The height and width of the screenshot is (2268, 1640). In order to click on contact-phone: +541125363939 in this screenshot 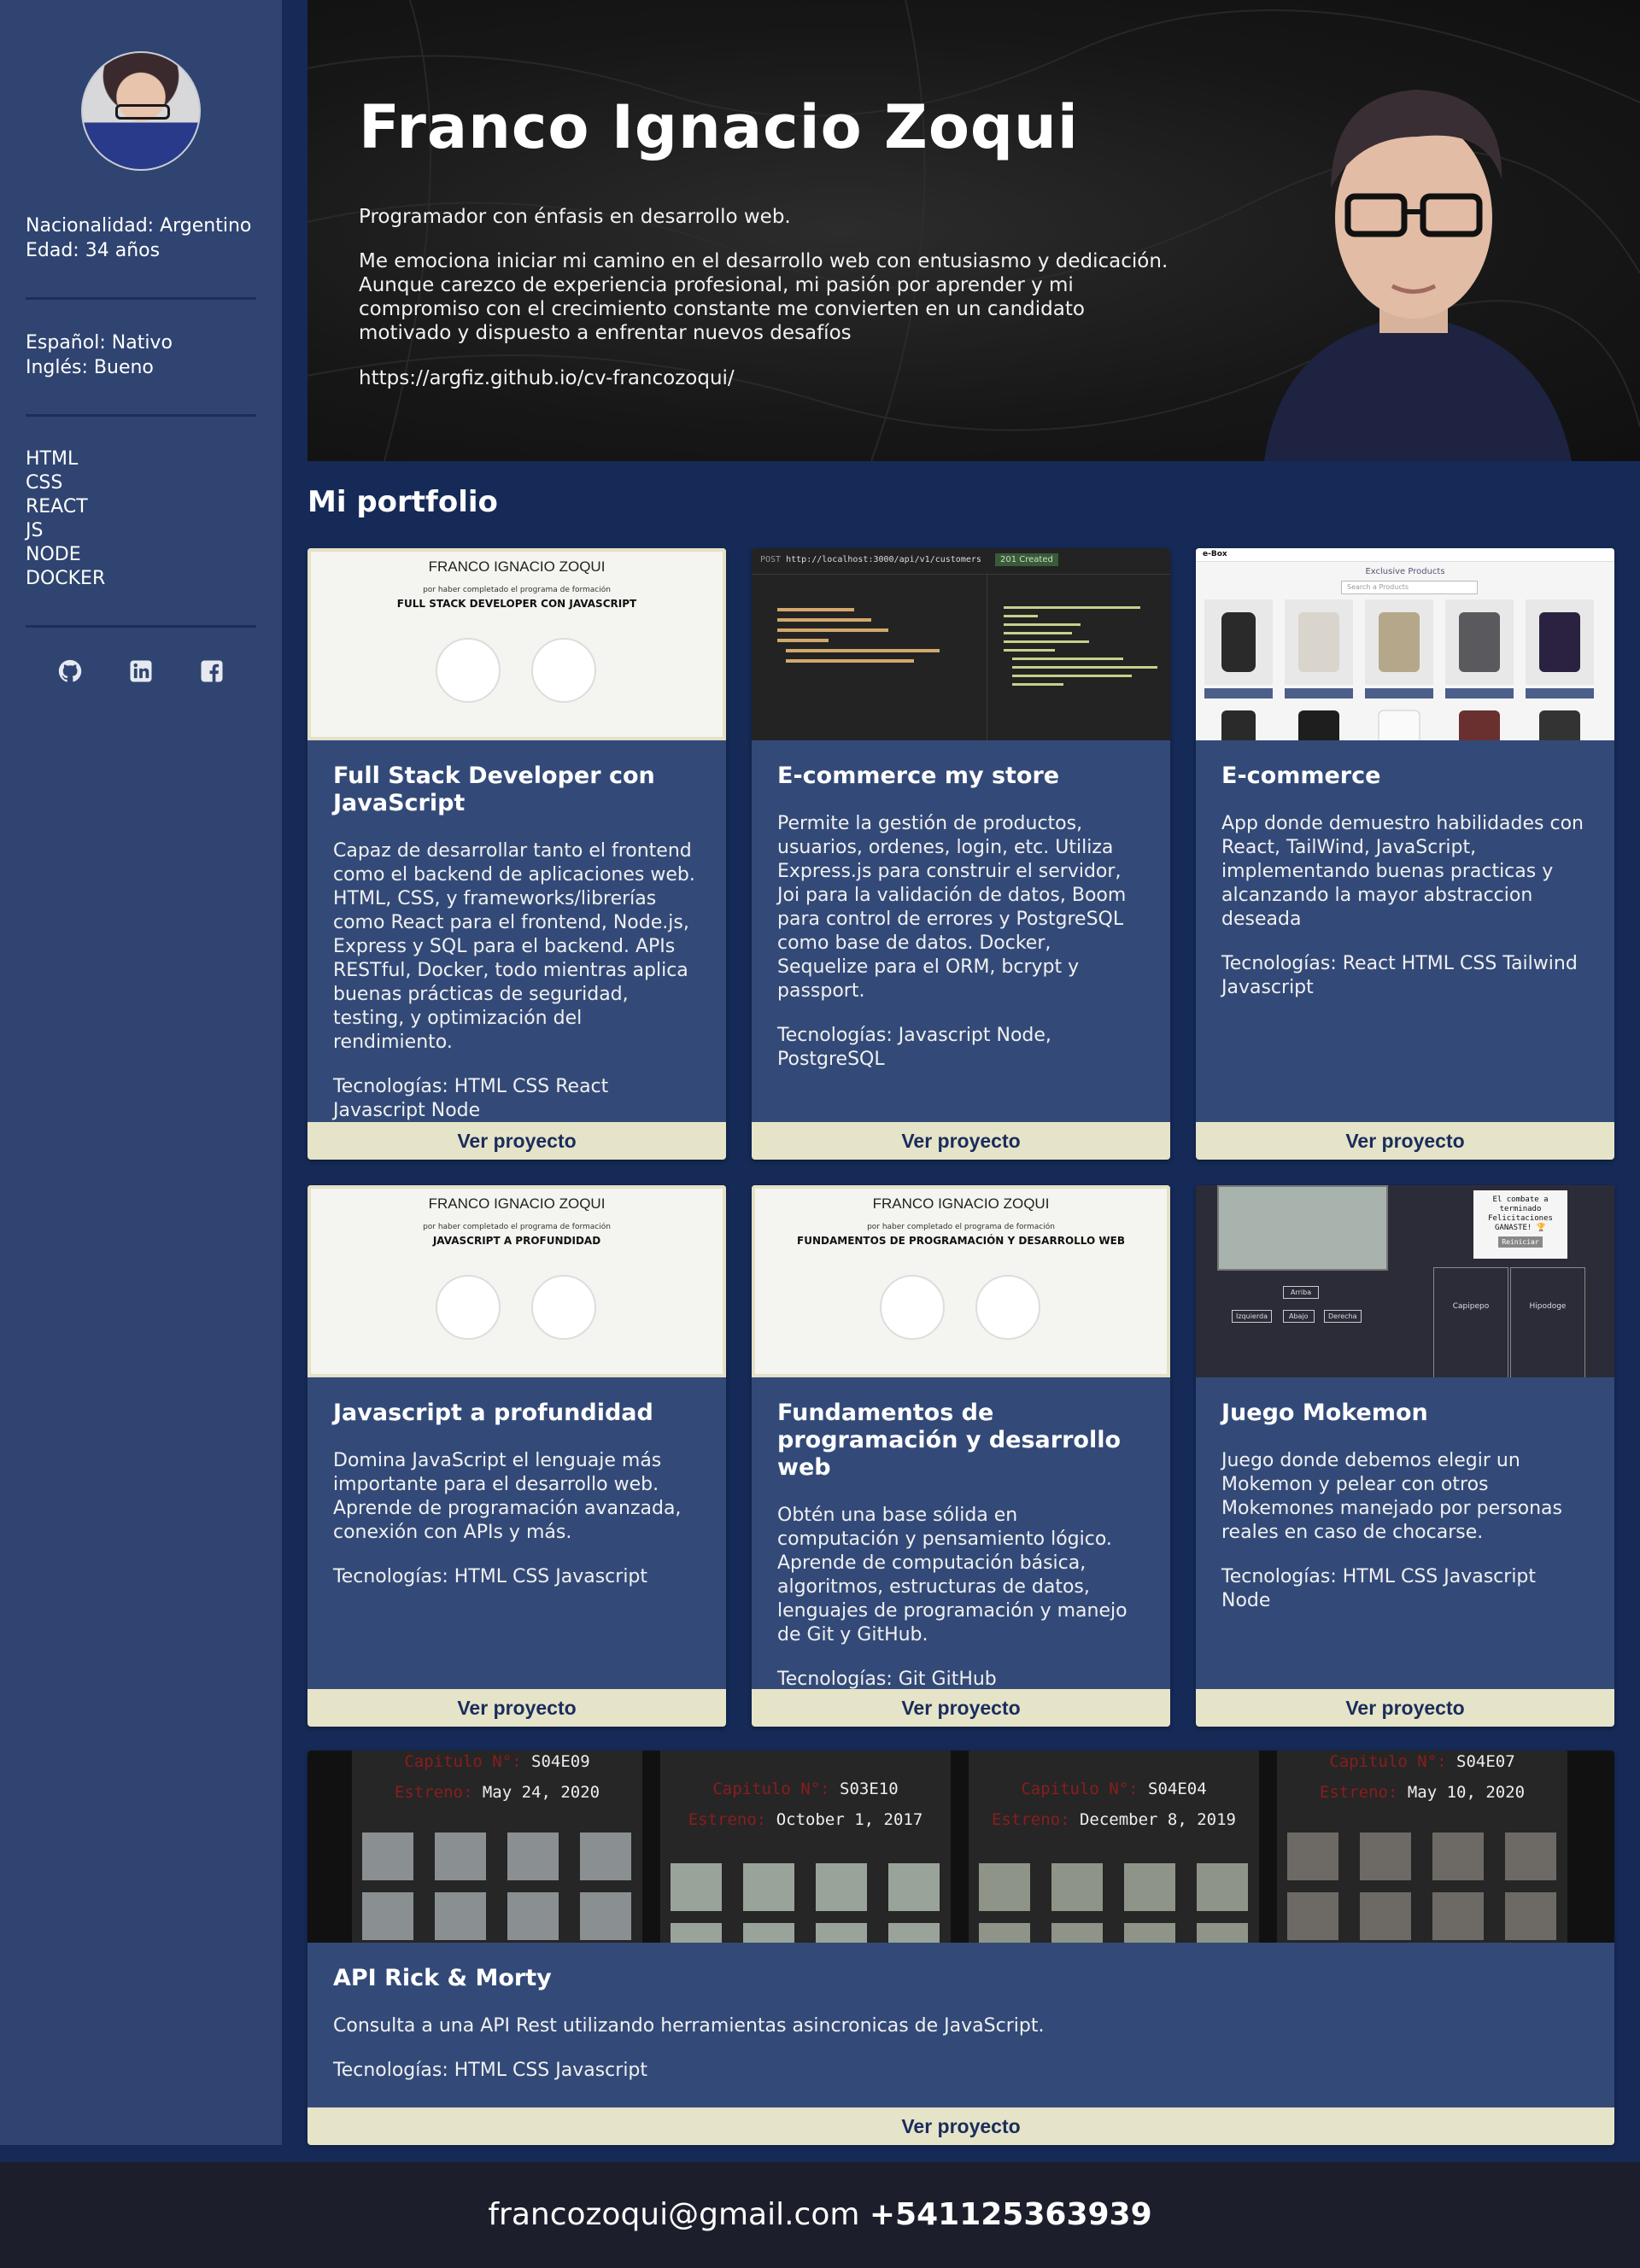, I will do `click(1011, 2214)`.